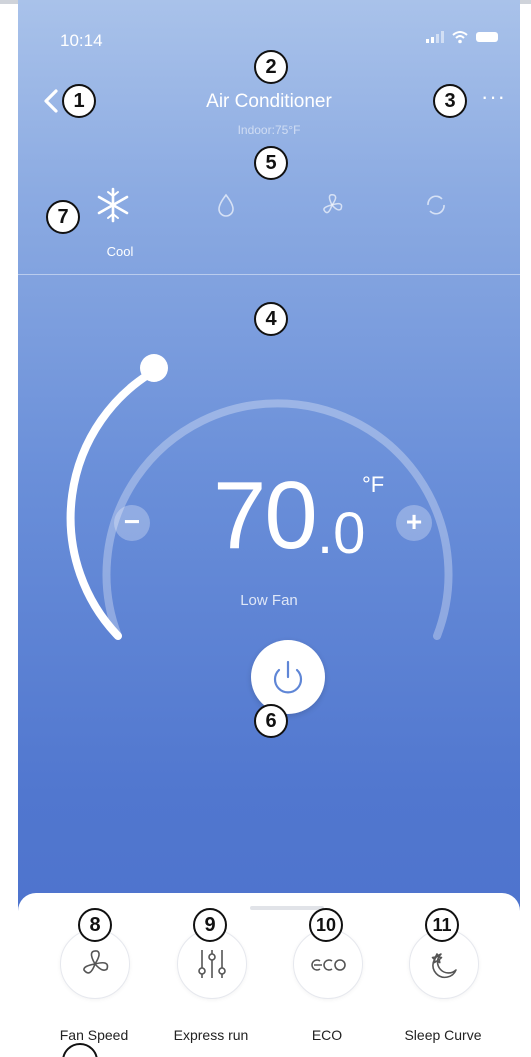 The image size is (531, 1057). I want to click on callout-badge: 2, so click(271, 67).